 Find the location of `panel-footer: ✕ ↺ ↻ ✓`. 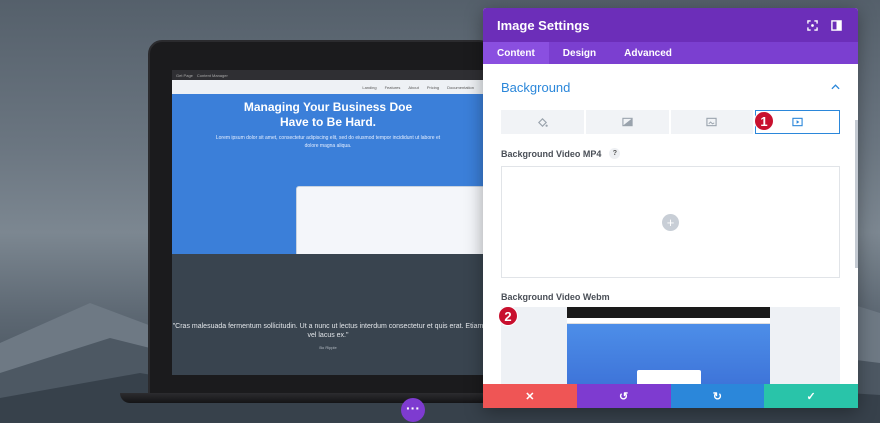

panel-footer: ✕ ↺ ↻ ✓ is located at coordinates (670, 396).